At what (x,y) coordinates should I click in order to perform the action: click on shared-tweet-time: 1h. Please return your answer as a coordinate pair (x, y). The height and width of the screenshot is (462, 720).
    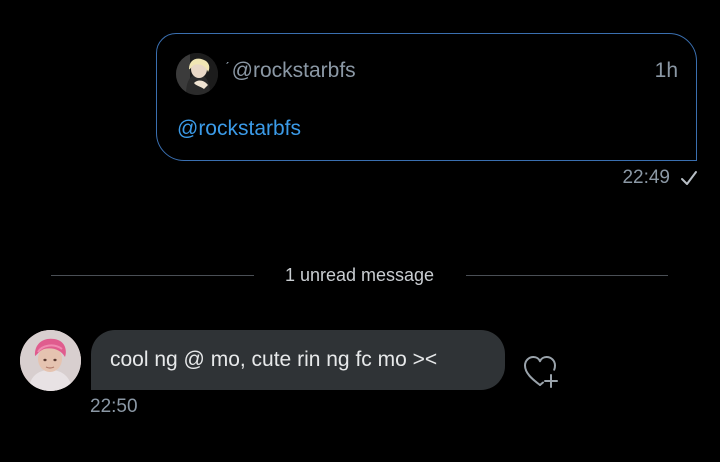
    Looking at the image, I should click on (666, 70).